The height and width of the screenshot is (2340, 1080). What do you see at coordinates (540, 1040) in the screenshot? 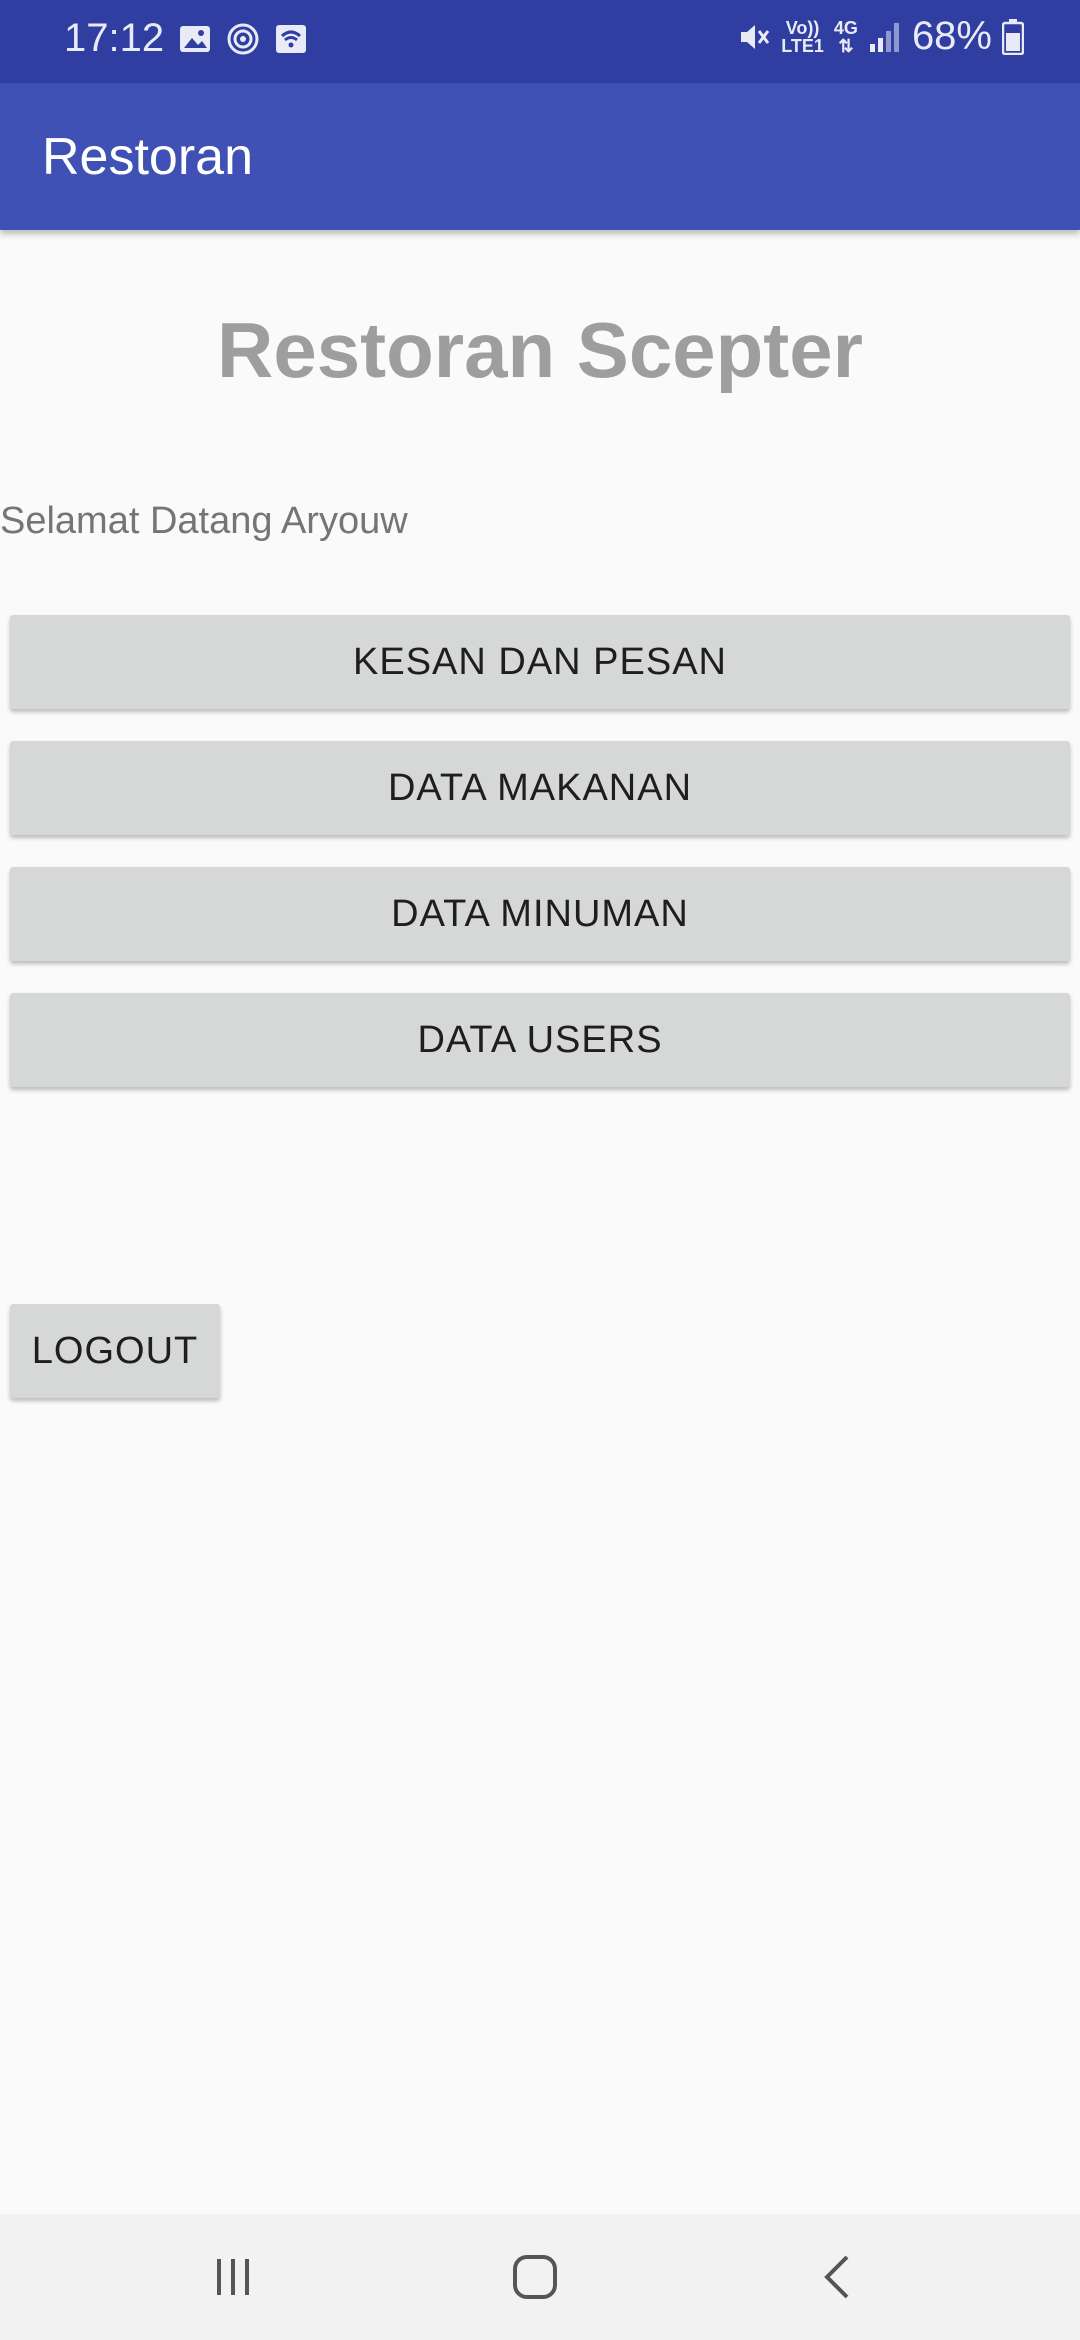
I see `data-users-button: DATA USERS` at bounding box center [540, 1040].